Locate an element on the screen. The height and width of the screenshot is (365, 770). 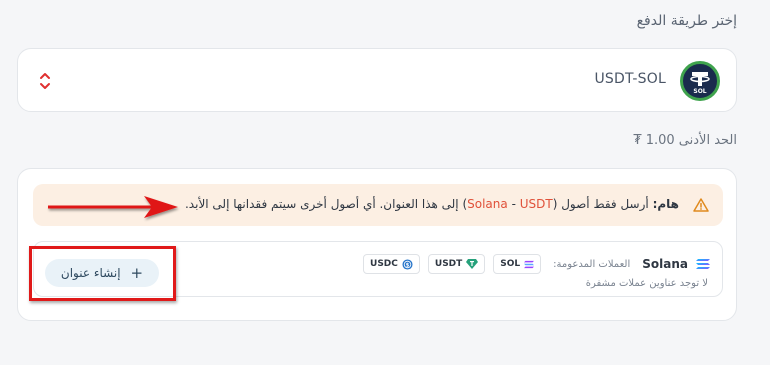
coin-logo-text: SOL is located at coordinates (699, 91).